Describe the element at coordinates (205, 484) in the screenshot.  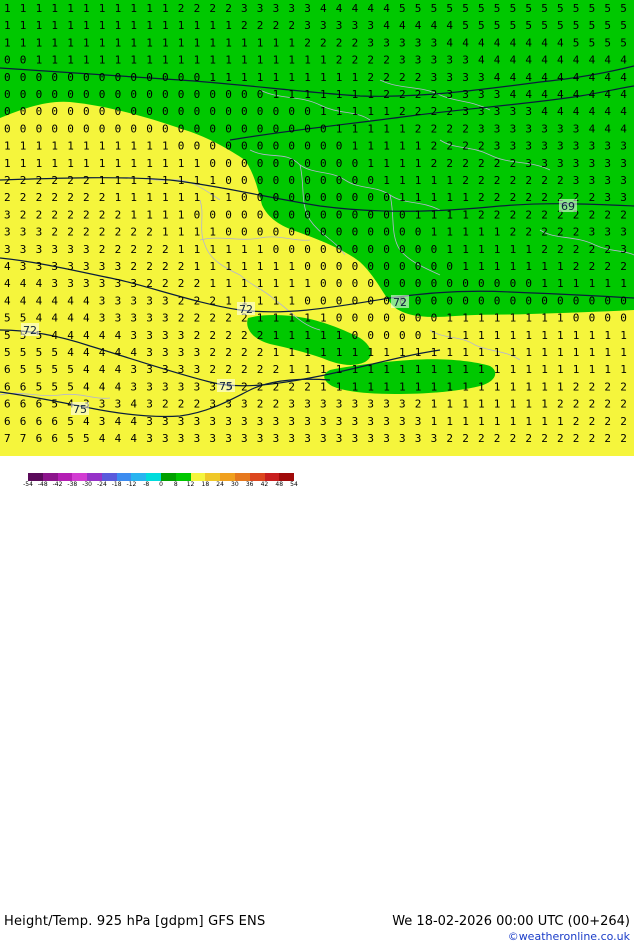
I see `color-scale-label: 18` at that location.